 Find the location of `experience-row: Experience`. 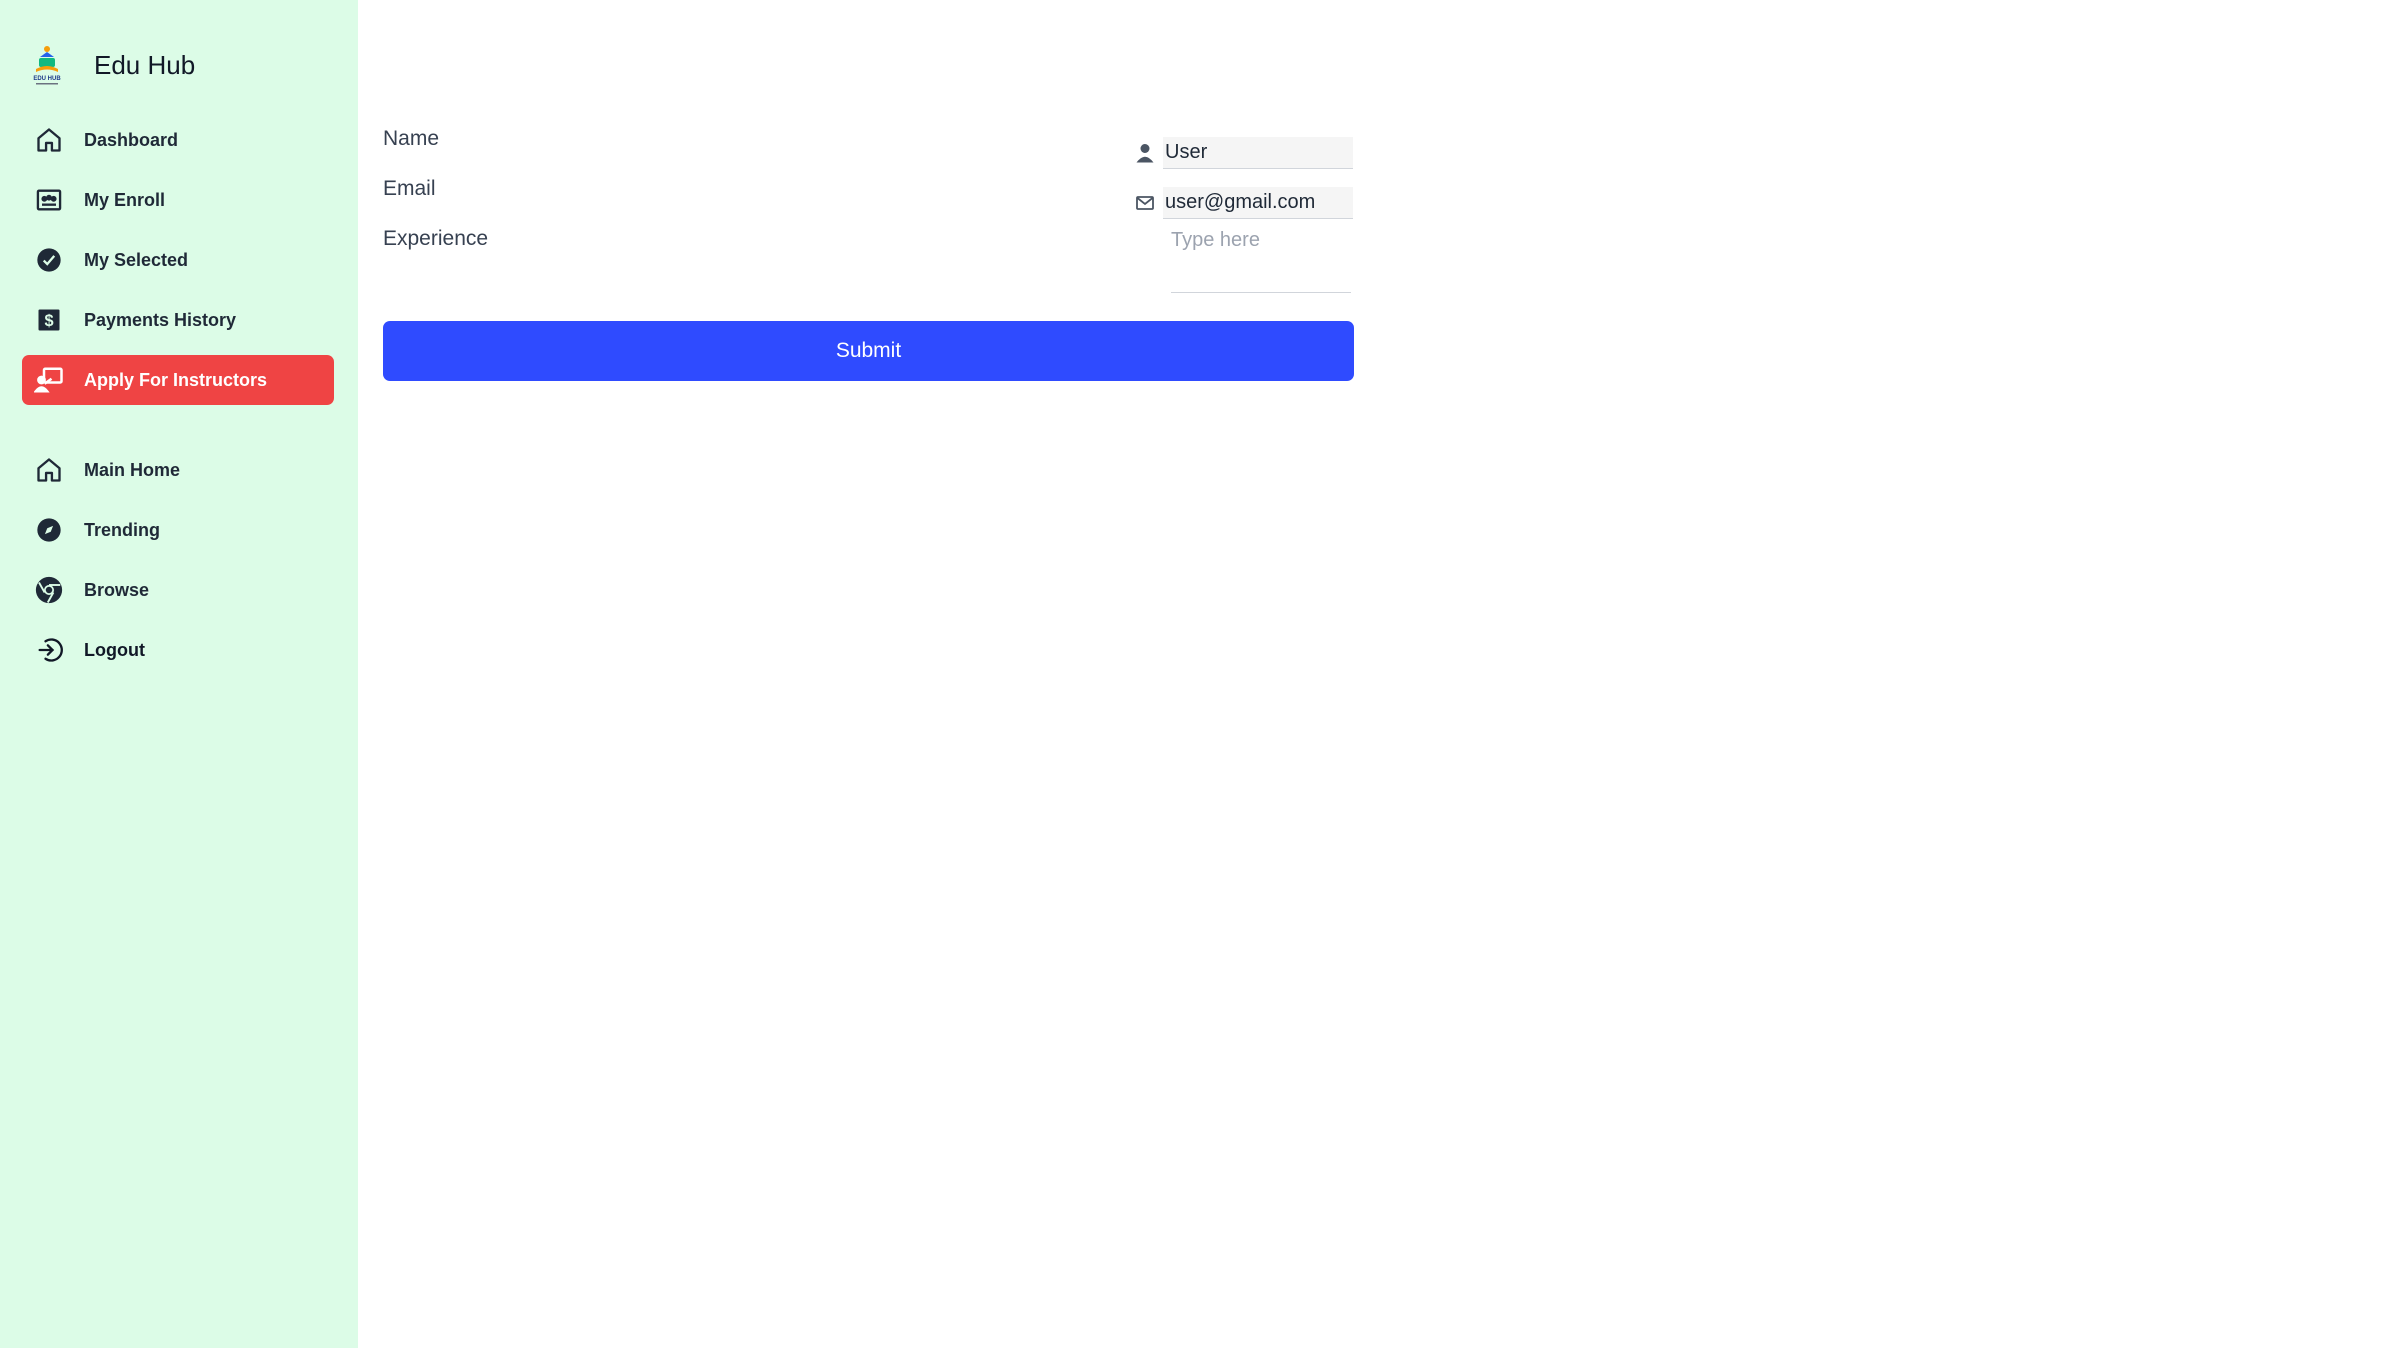

experience-row: Experience is located at coordinates (868, 268).